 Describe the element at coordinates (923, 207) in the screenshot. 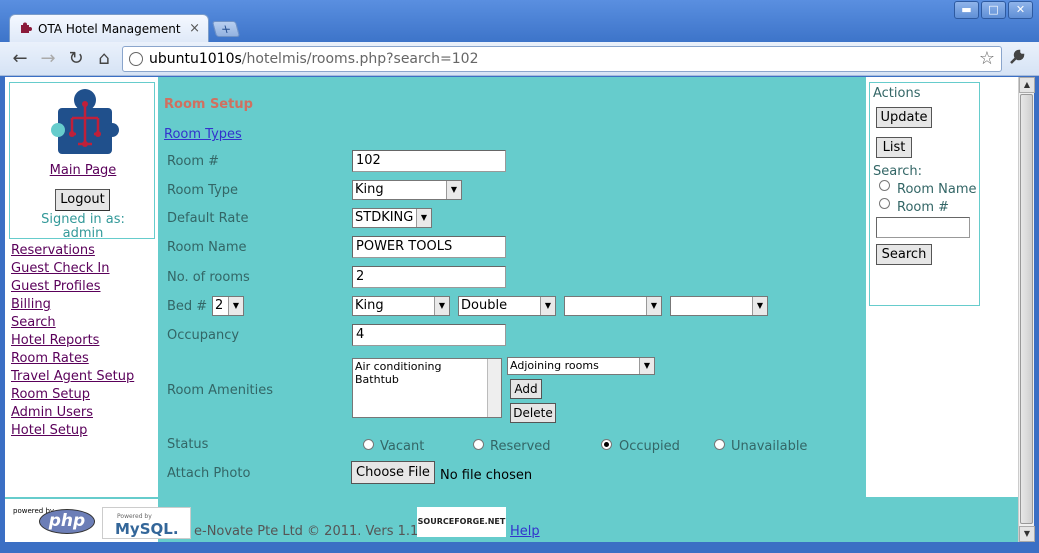

I see `search-room-no-label: Room #` at that location.